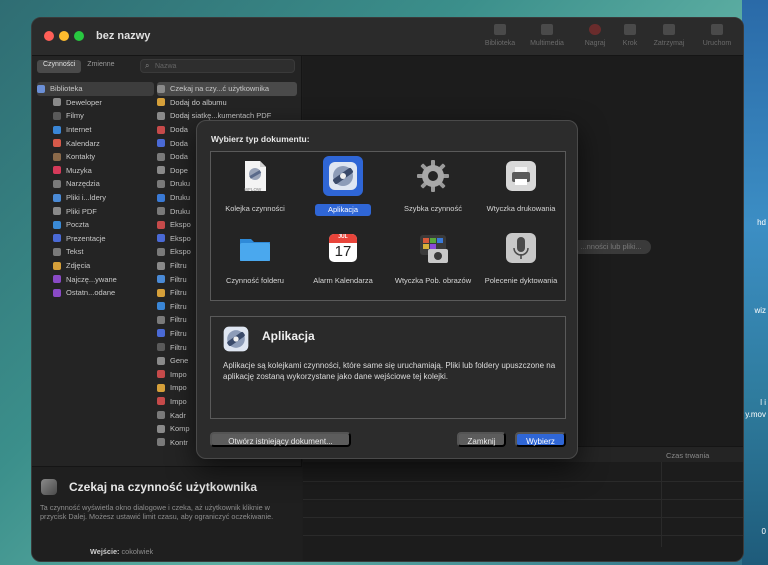  I want to click on toolbar-library-button: Biblioteka, so click(500, 39).